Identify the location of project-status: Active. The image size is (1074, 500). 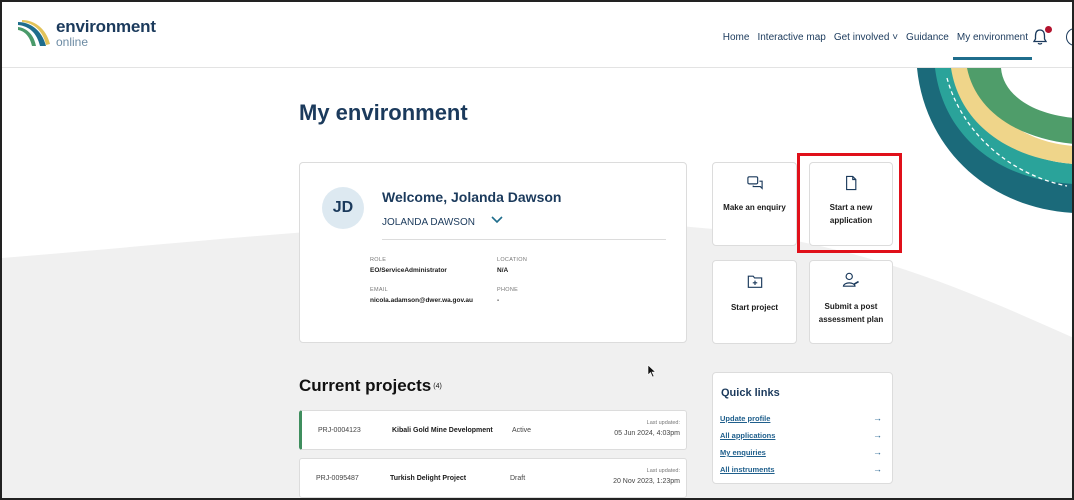
(522, 430).